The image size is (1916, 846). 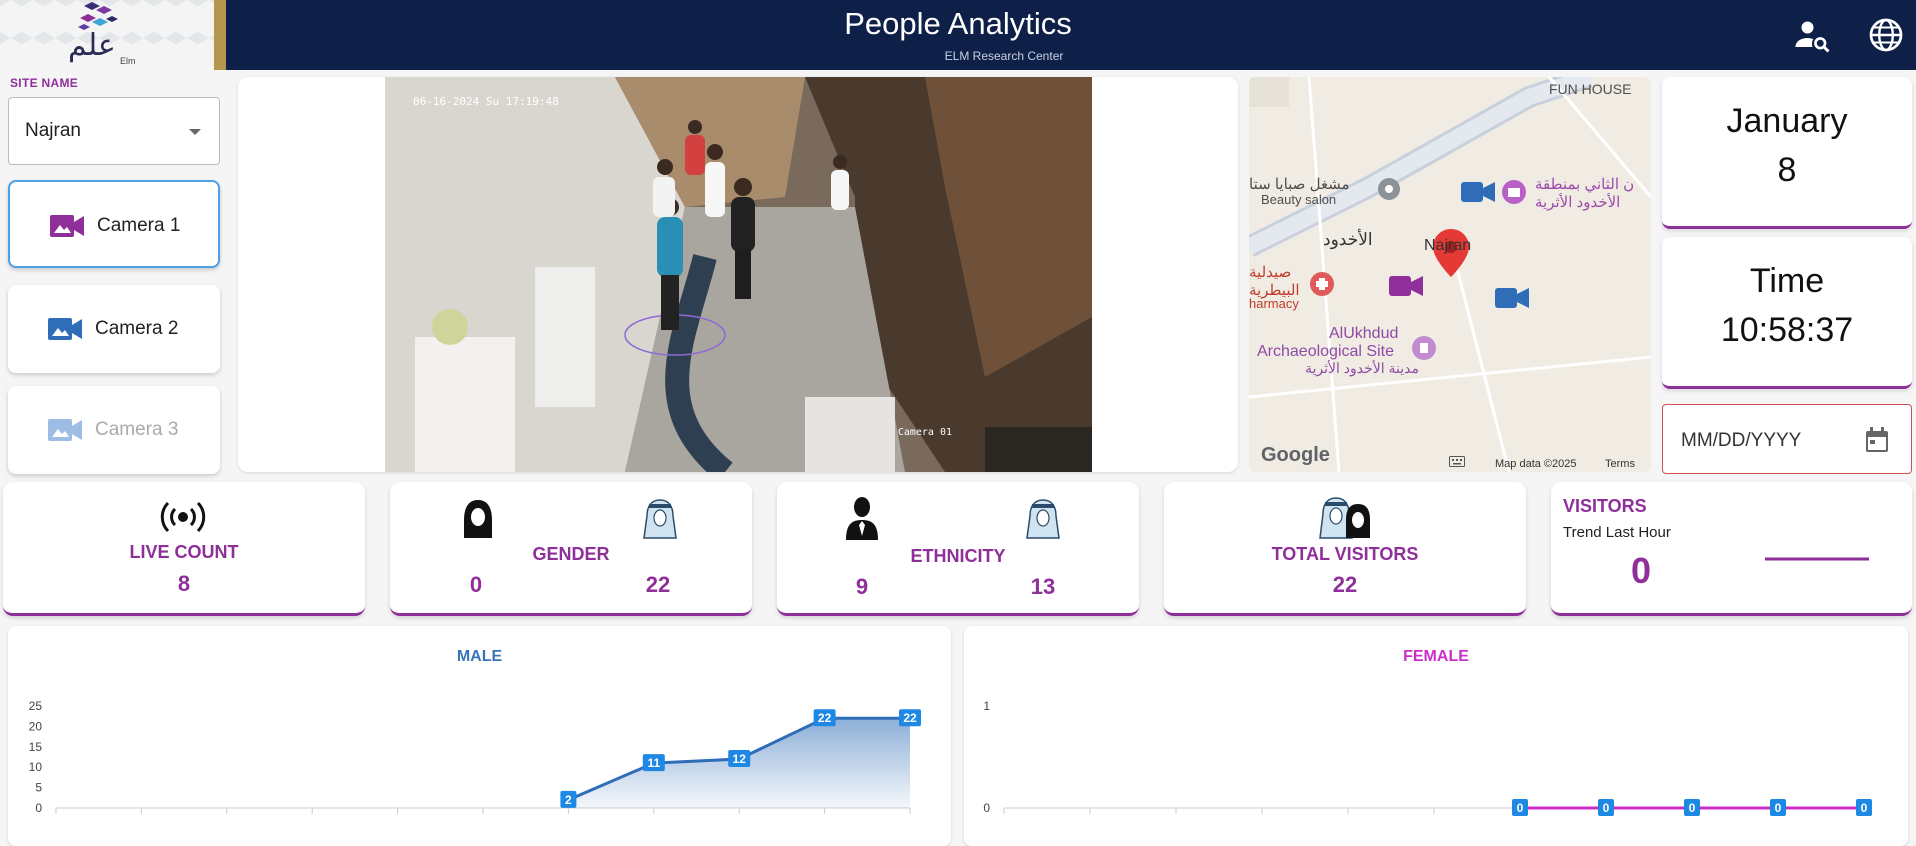 I want to click on female-chart-card: FEMALE 0100000, so click(x=1436, y=736).